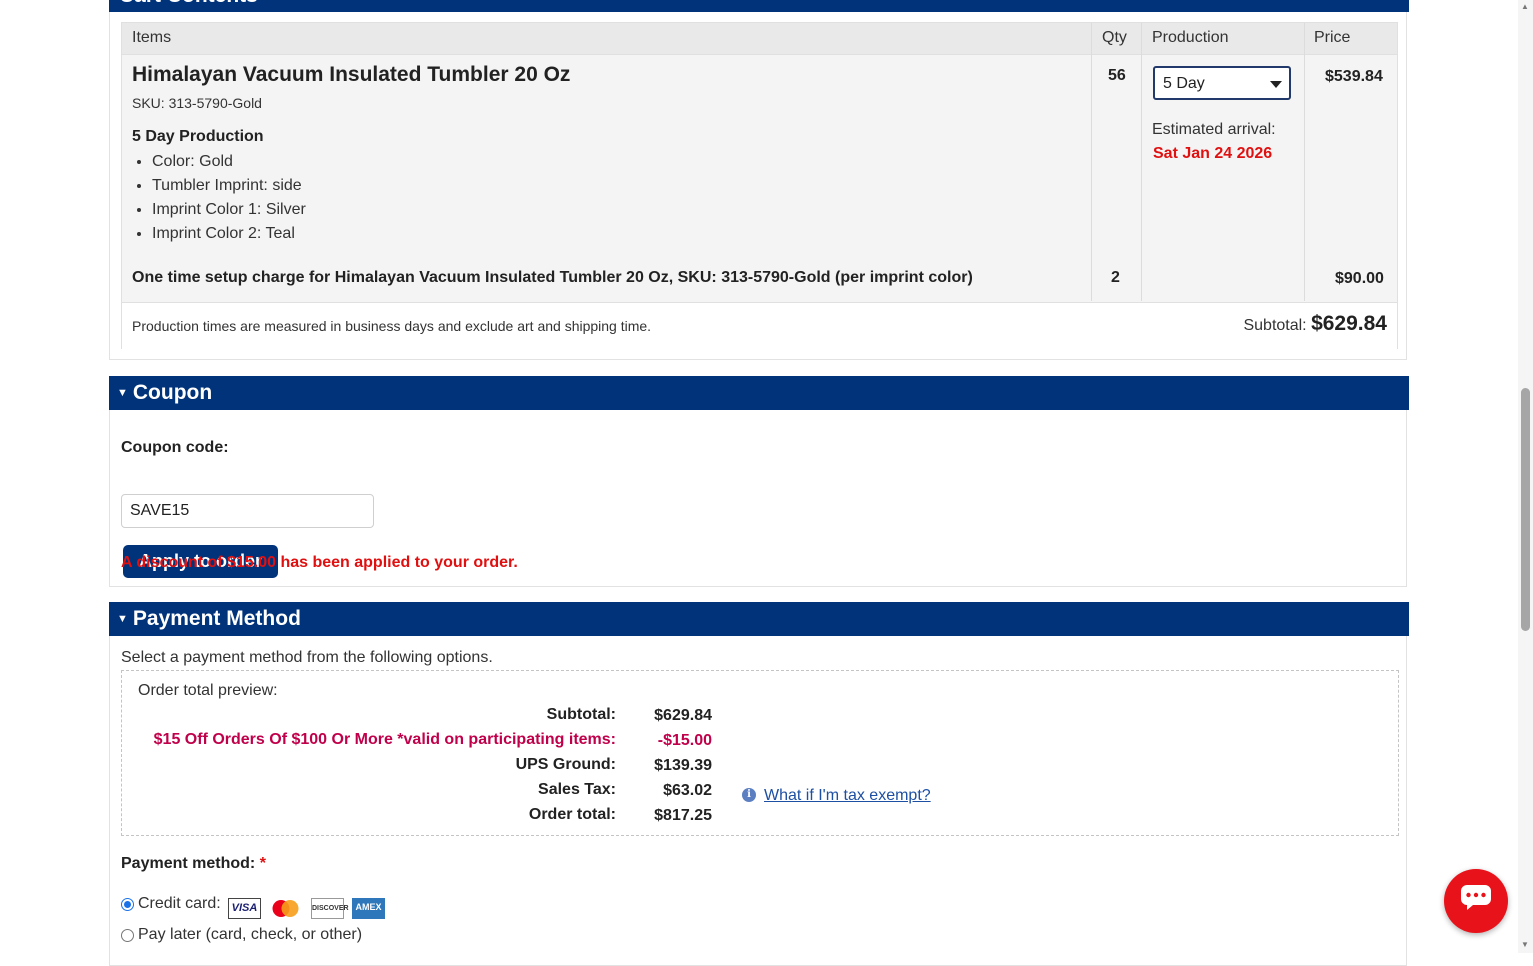  What do you see at coordinates (1222, 83) in the screenshot?
I see `production-select: 5 Day` at bounding box center [1222, 83].